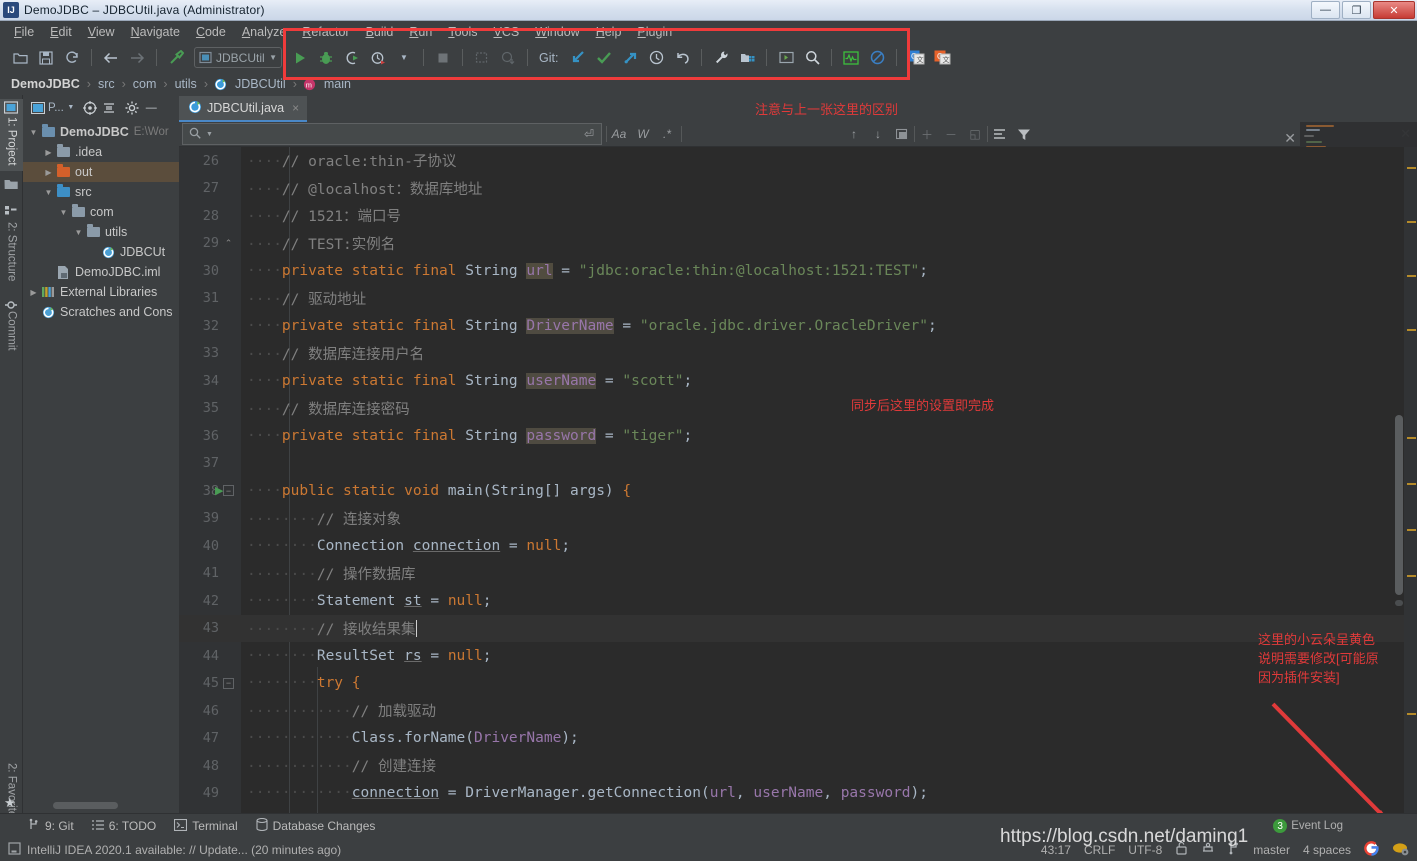 This screenshot has height=861, width=1417. Describe the element at coordinates (878, 134) in the screenshot. I see `arrow-down-icon: ↓` at that location.